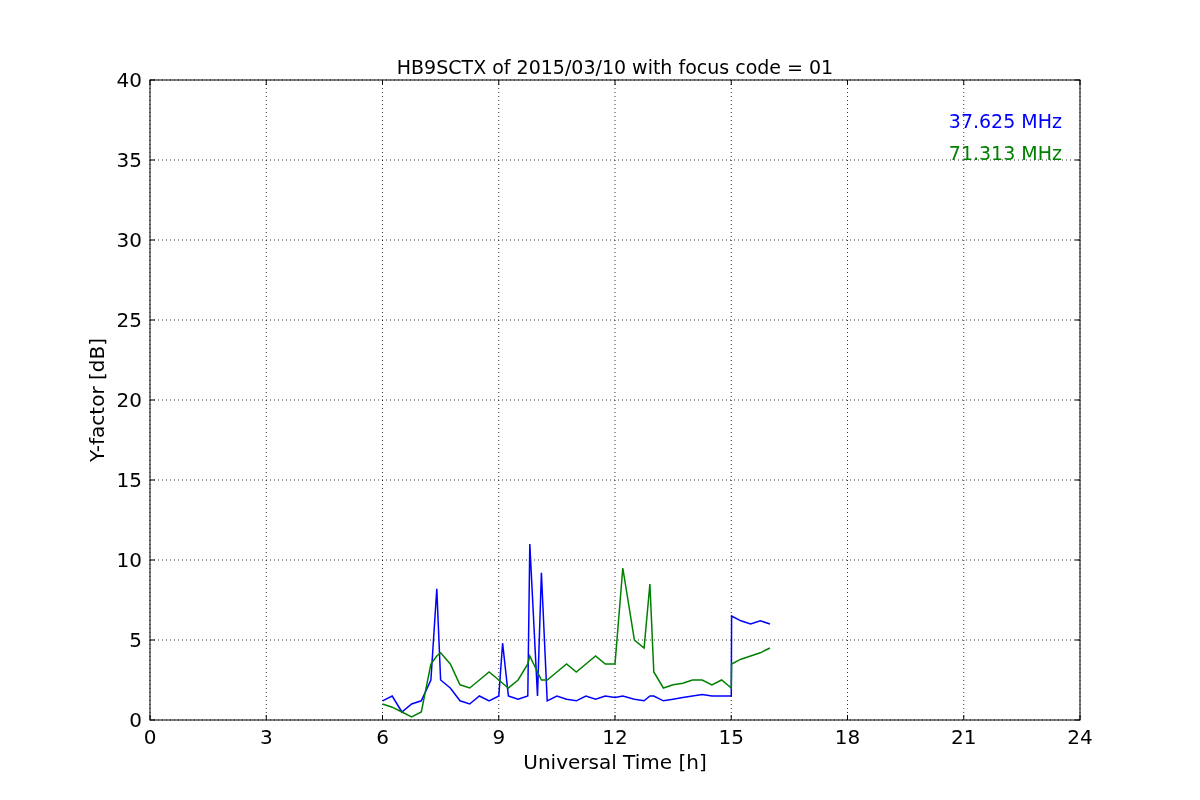 This screenshot has width=1200, height=800. Describe the element at coordinates (1005, 153) in the screenshot. I see `legend-label: 71.313 MHz` at that location.